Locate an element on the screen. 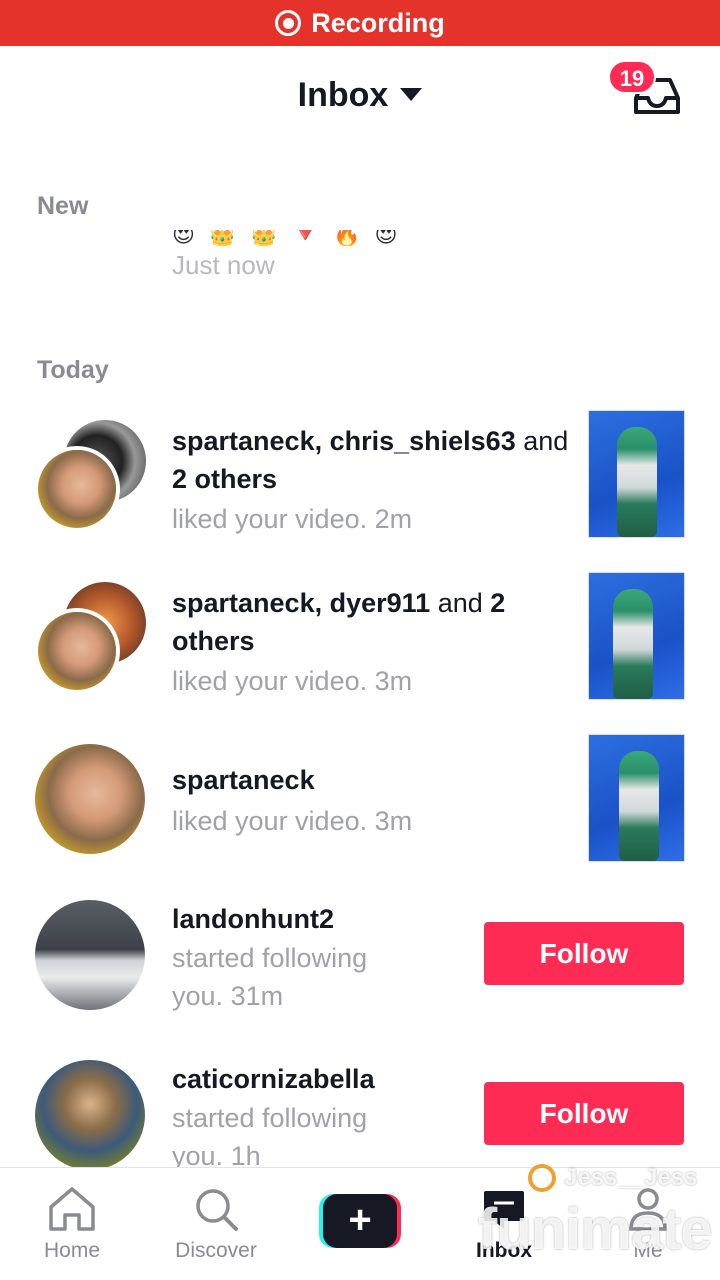 The width and height of the screenshot is (720, 1280). section-new-label: New is located at coordinates (63, 206).